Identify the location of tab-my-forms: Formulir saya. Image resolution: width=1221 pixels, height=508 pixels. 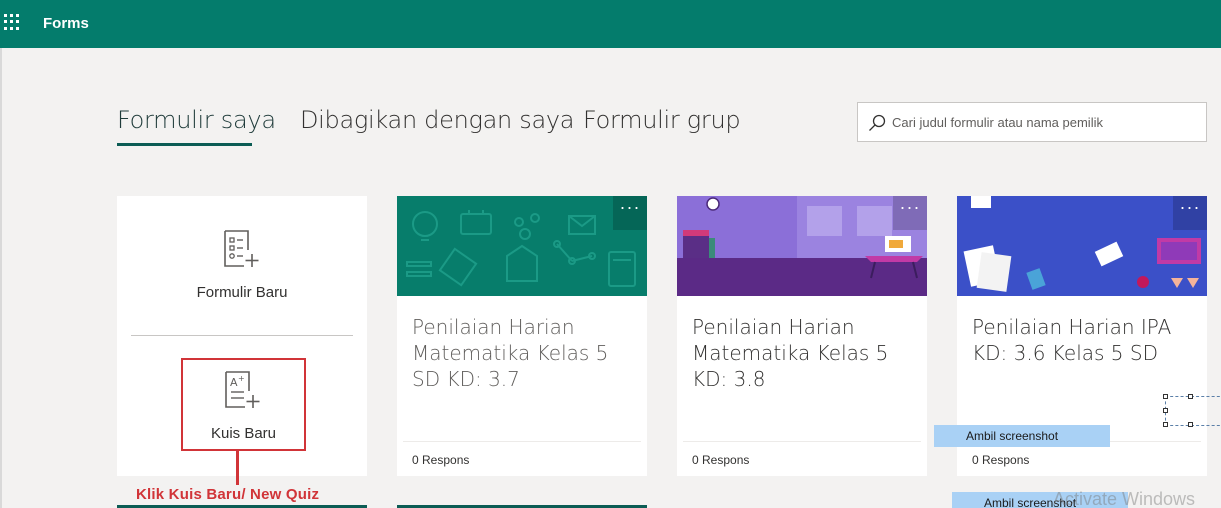
(196, 120).